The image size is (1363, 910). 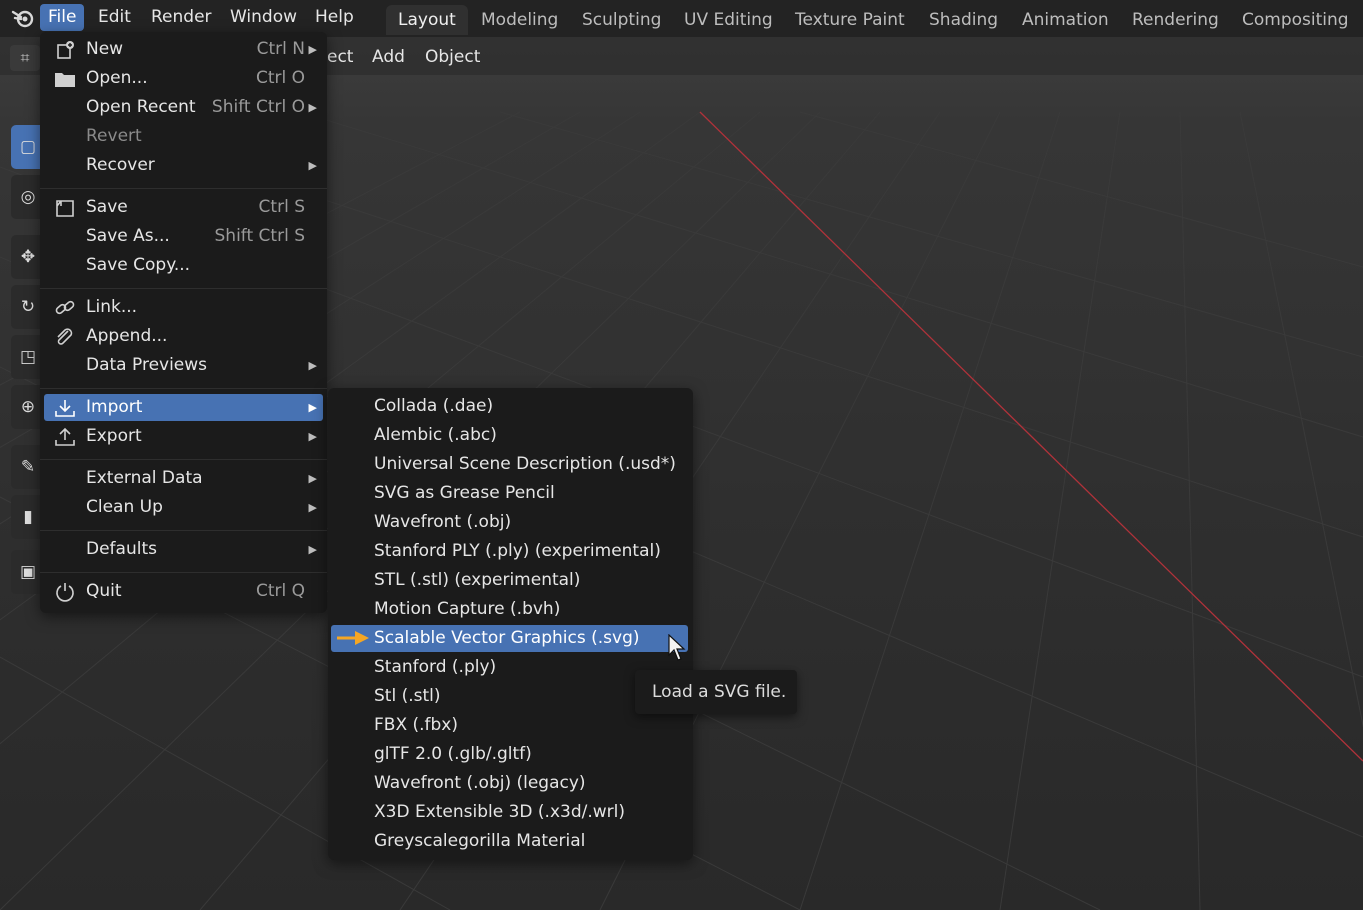 I want to click on import-svg-grease-pencil: SVG as Grease Pencil, so click(x=509, y=493).